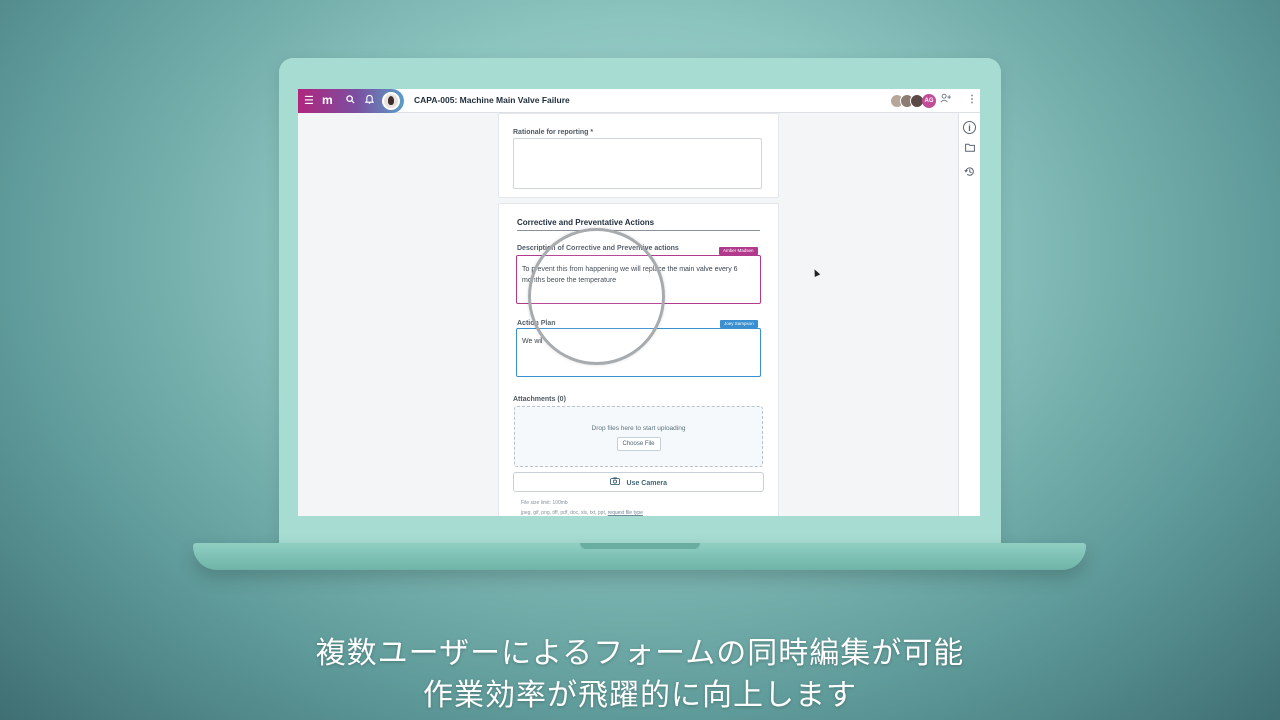 This screenshot has height=720, width=1280. Describe the element at coordinates (637, 163) in the screenshot. I see `rationale-textarea` at that location.